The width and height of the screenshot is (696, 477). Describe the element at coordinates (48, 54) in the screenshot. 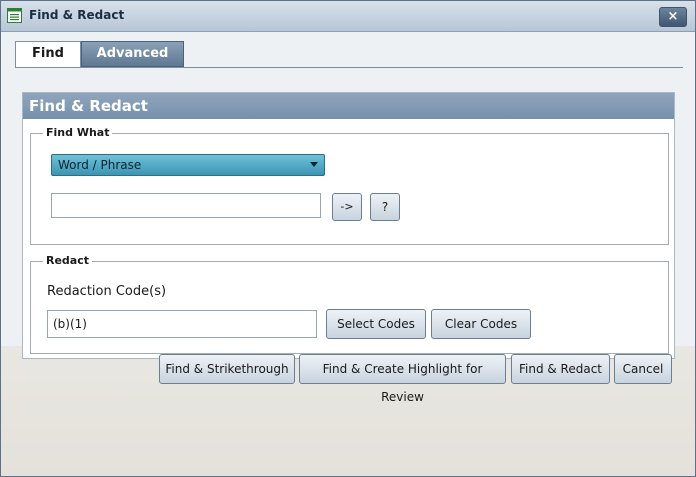

I see `tab-find: Find` at that location.